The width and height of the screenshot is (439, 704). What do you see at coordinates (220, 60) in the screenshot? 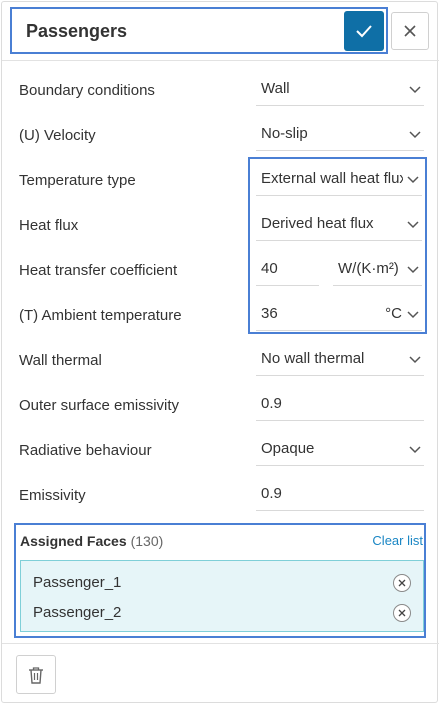
I see `header-divider` at bounding box center [220, 60].